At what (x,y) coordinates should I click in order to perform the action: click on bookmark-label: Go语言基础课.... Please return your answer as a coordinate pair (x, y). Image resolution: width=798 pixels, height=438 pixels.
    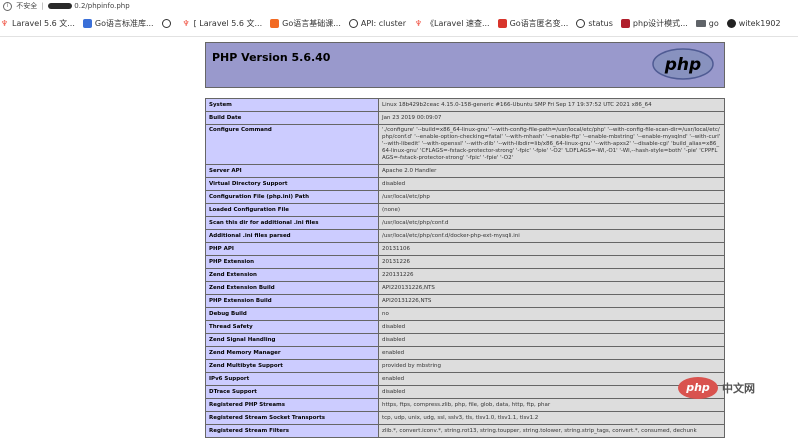
    Looking at the image, I should click on (311, 23).